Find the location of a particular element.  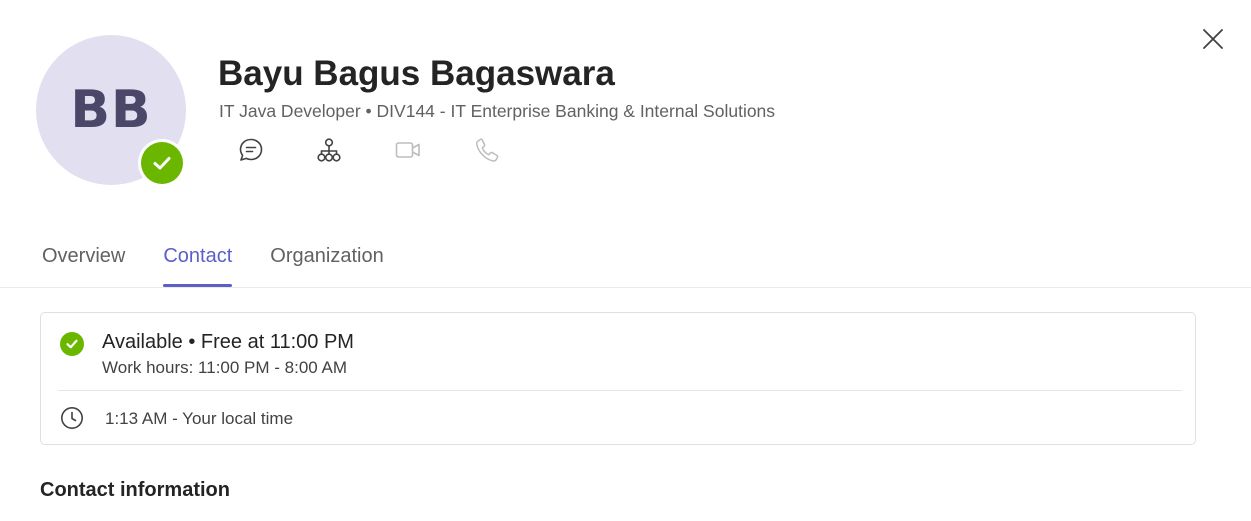

chat-icon is located at coordinates (251, 149).